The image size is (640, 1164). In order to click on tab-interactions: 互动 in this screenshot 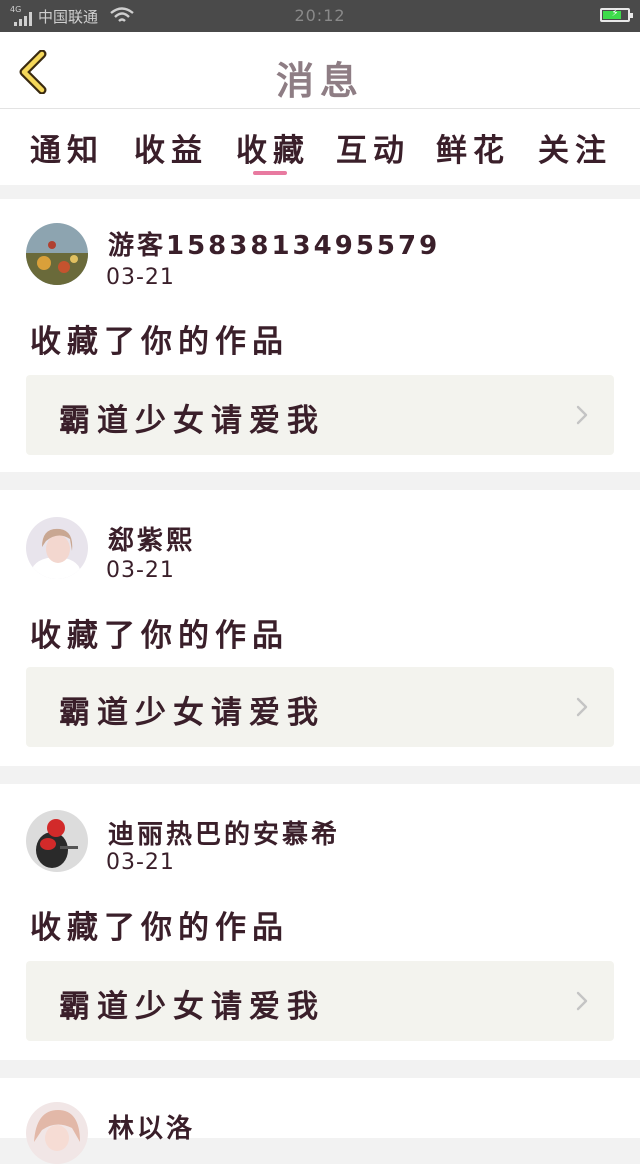, I will do `click(373, 147)`.